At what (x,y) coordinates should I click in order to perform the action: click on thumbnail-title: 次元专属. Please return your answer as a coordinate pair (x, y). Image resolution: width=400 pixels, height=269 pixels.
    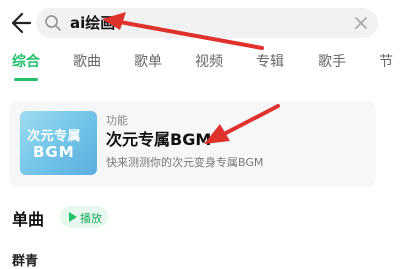
    Looking at the image, I should click on (54, 136).